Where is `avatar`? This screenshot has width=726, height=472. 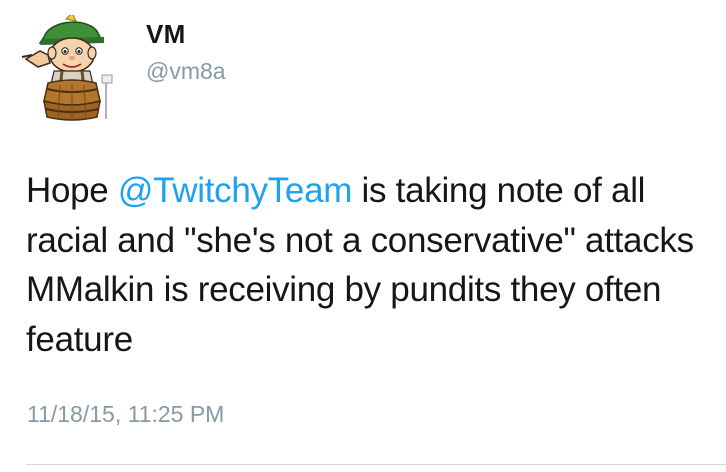
avatar is located at coordinates (72, 66).